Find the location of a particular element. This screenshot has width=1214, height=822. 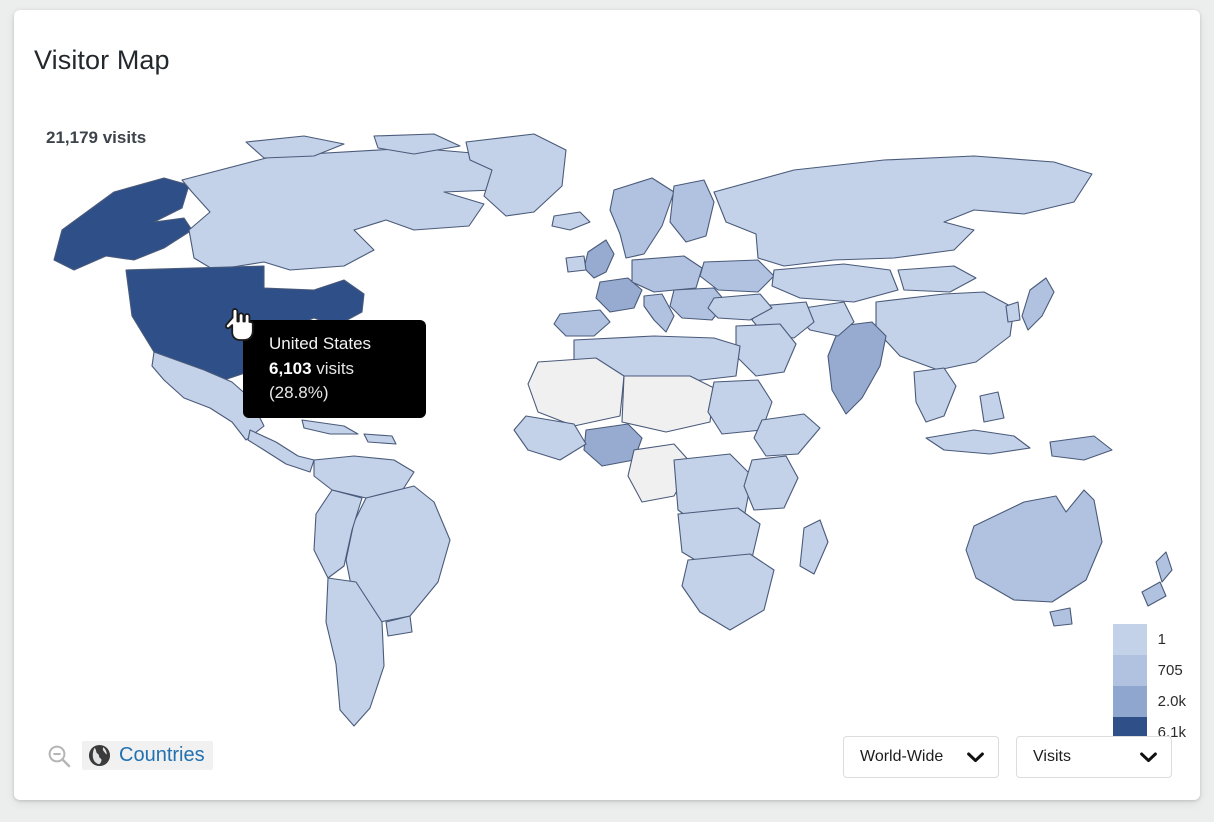

map-tooltip: United States 6,103 visits (28.8%) is located at coordinates (334, 369).